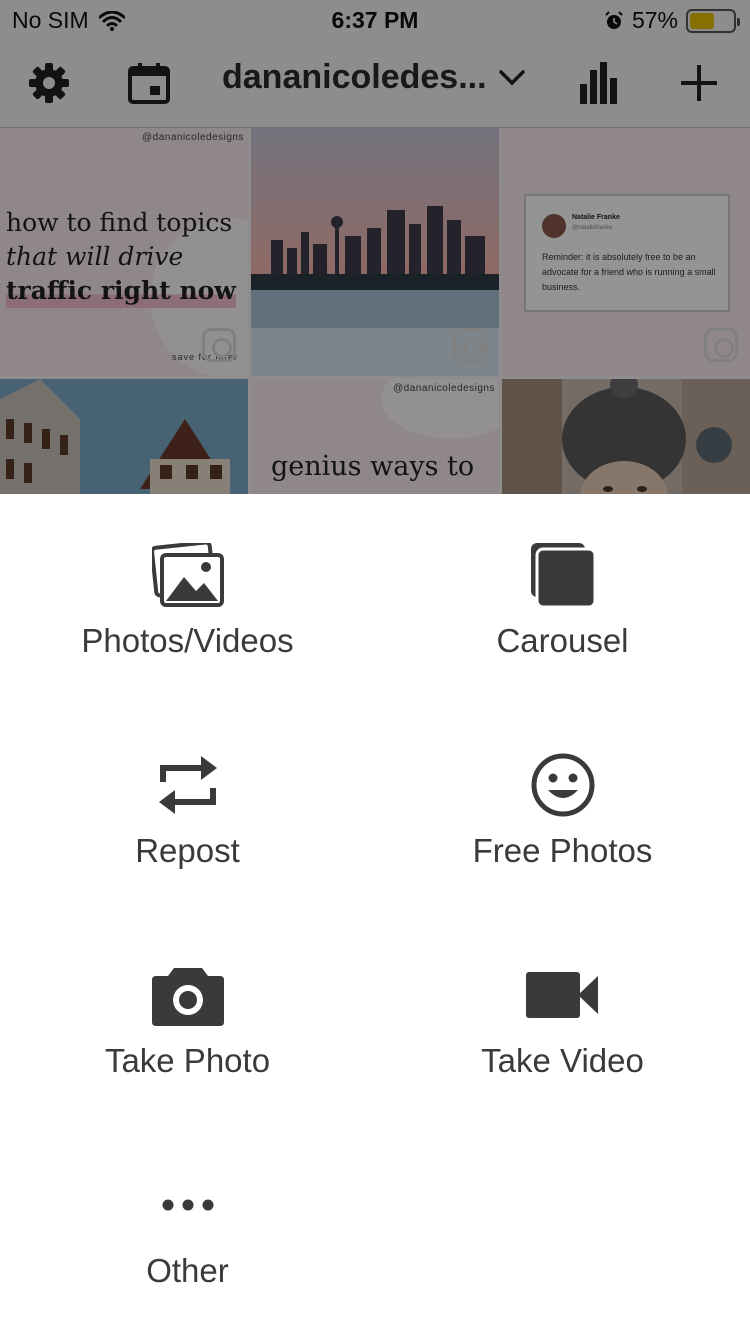 The height and width of the screenshot is (1334, 750). What do you see at coordinates (562, 575) in the screenshot?
I see `carousel-icon` at bounding box center [562, 575].